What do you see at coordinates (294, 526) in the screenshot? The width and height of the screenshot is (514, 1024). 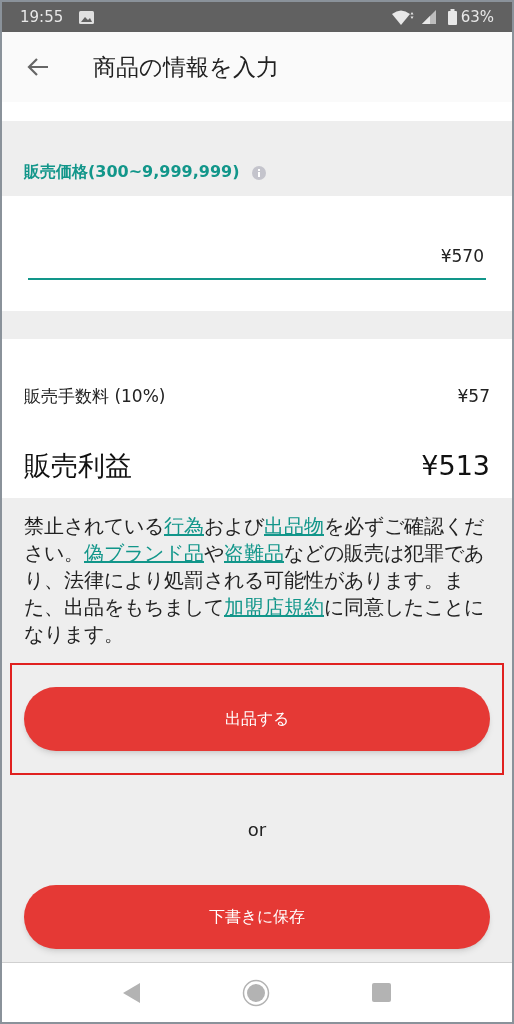 I see `notice-link: 出品物` at bounding box center [294, 526].